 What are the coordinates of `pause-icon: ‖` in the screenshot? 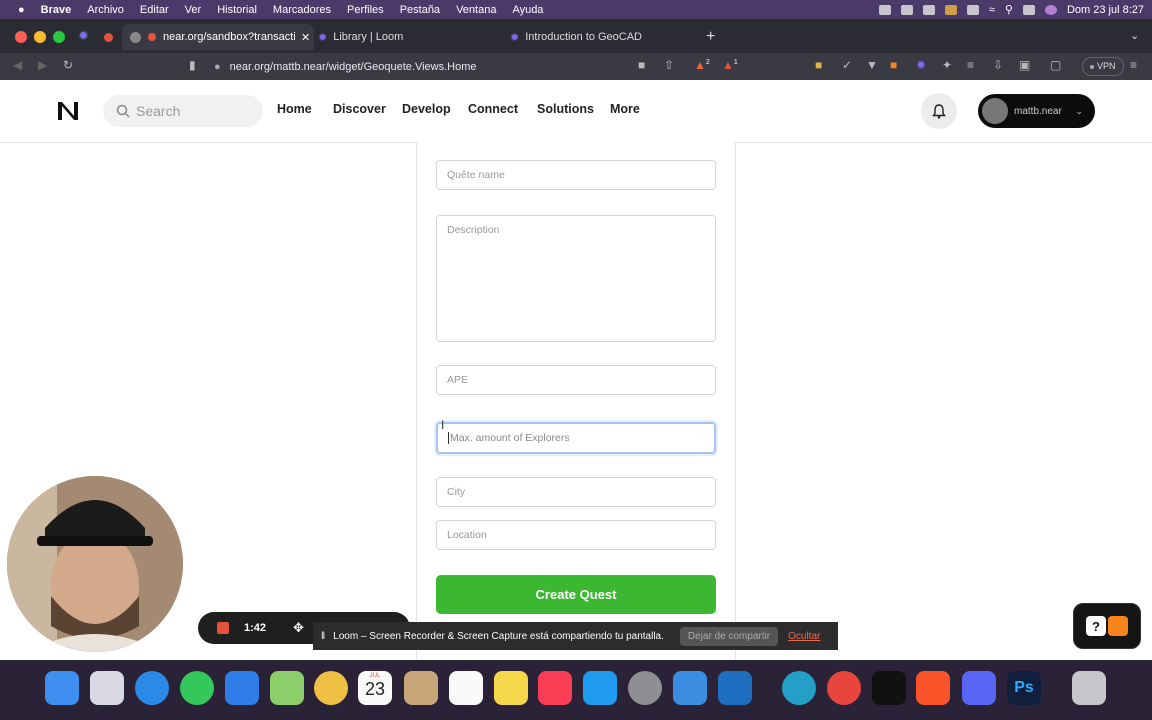 It's located at (323, 636).